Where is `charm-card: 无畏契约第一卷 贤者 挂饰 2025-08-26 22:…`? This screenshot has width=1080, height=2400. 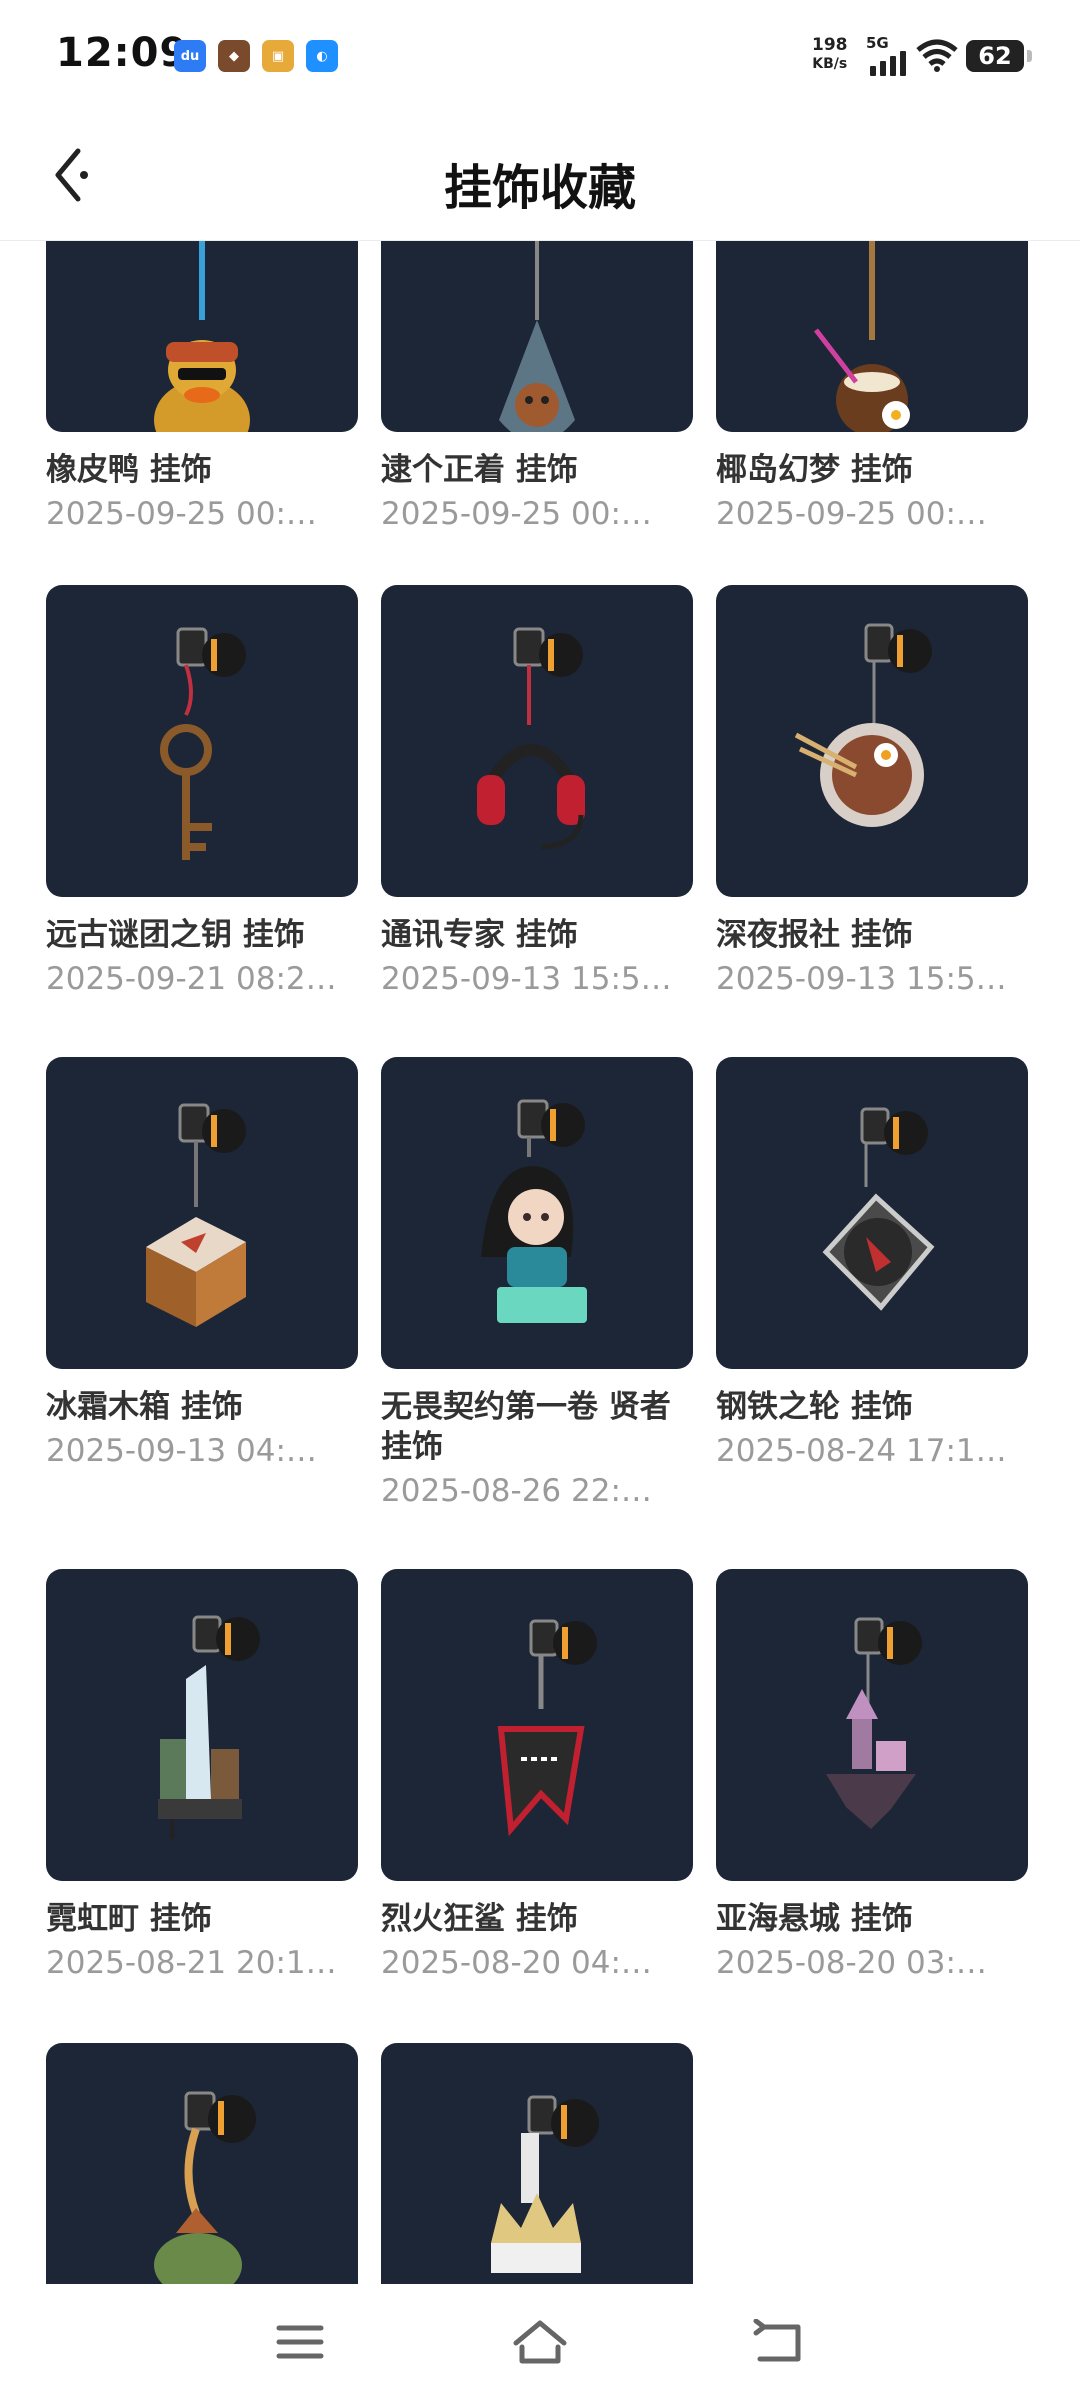 charm-card: 无畏契约第一卷 贤者 挂饰 2025-08-26 22:… is located at coordinates (537, 1284).